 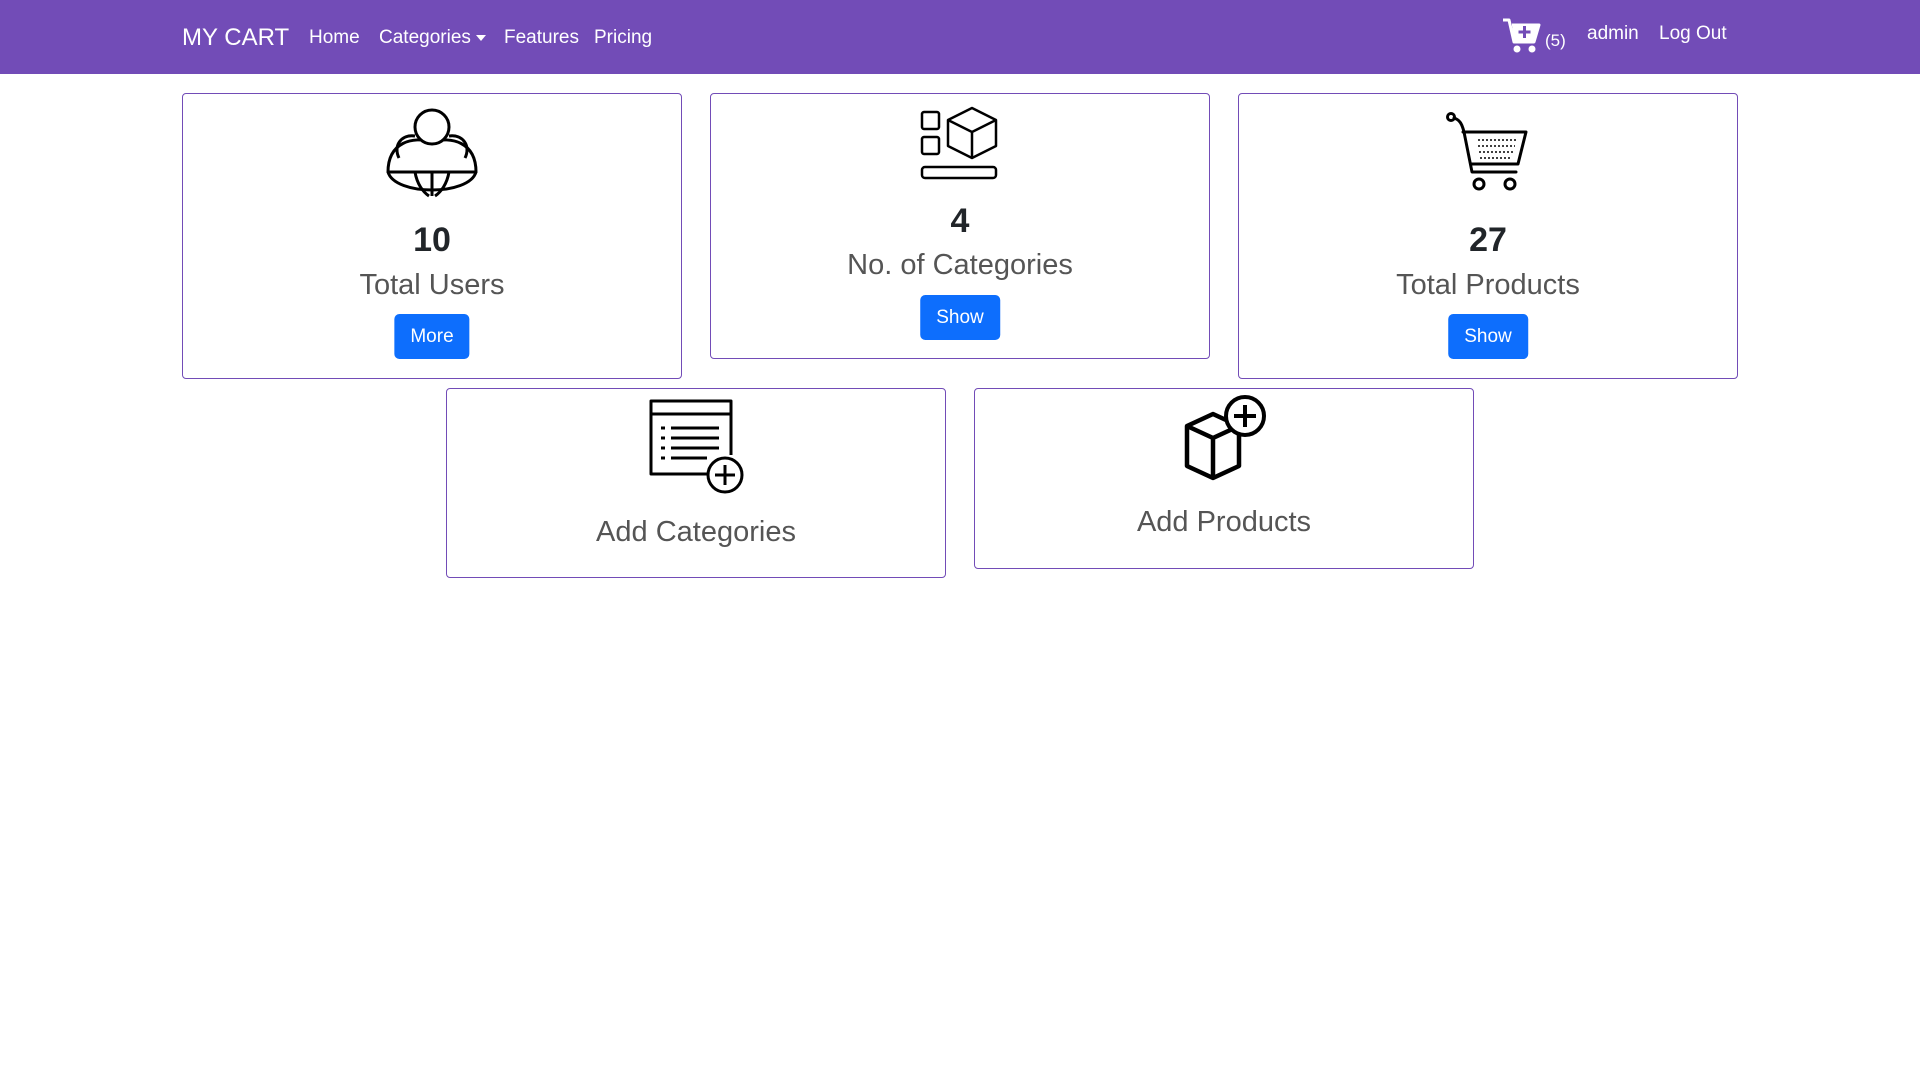 I want to click on nav-home: Home, so click(x=334, y=38).